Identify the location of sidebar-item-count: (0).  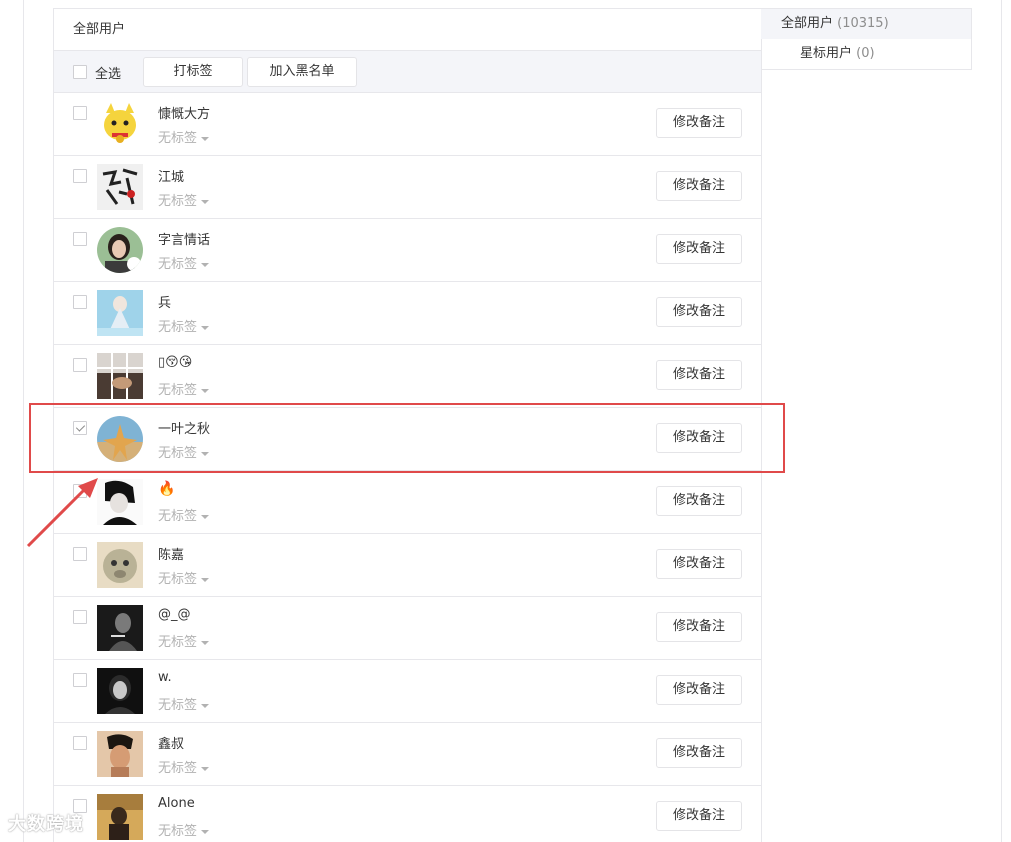
(865, 53).